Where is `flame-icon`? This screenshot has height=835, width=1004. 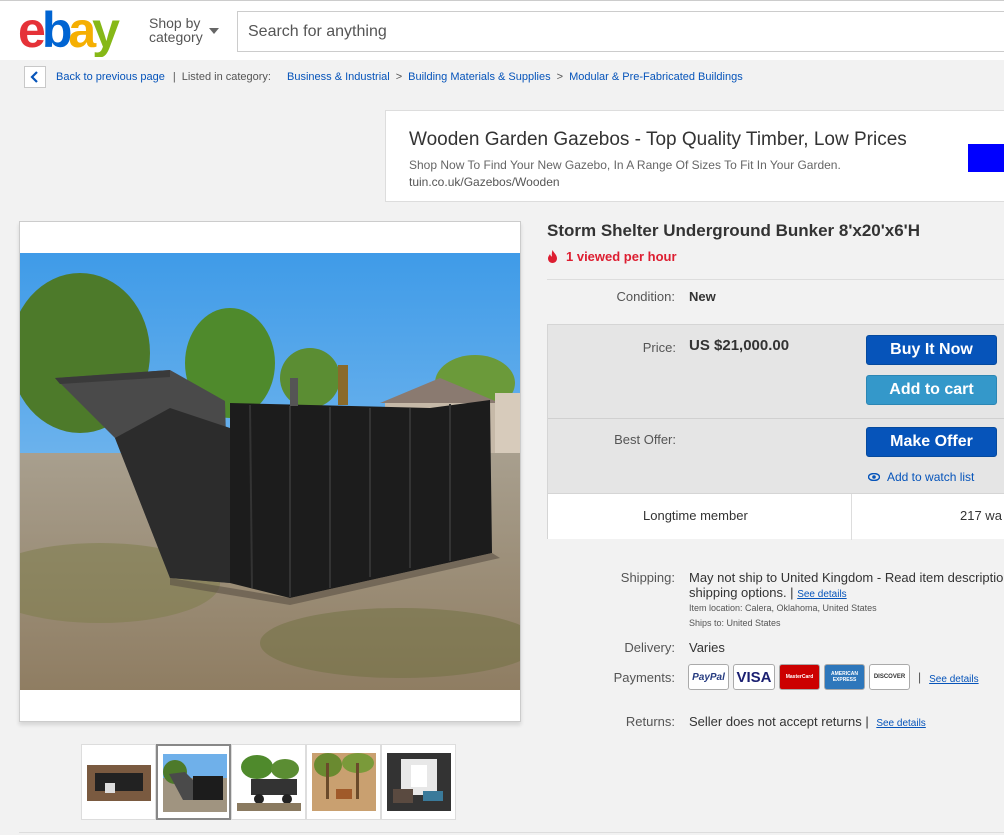
flame-icon is located at coordinates (552, 256).